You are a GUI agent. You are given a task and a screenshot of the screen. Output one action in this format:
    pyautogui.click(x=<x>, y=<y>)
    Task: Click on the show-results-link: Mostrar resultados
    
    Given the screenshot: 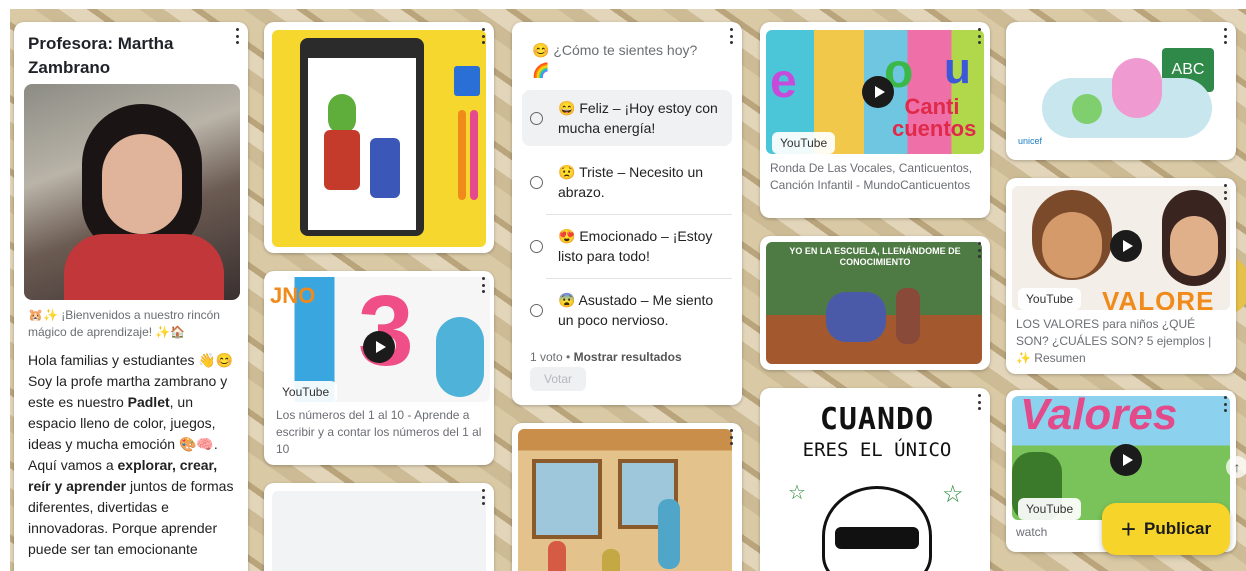 What is the action you would take?
    pyautogui.click(x=628, y=357)
    